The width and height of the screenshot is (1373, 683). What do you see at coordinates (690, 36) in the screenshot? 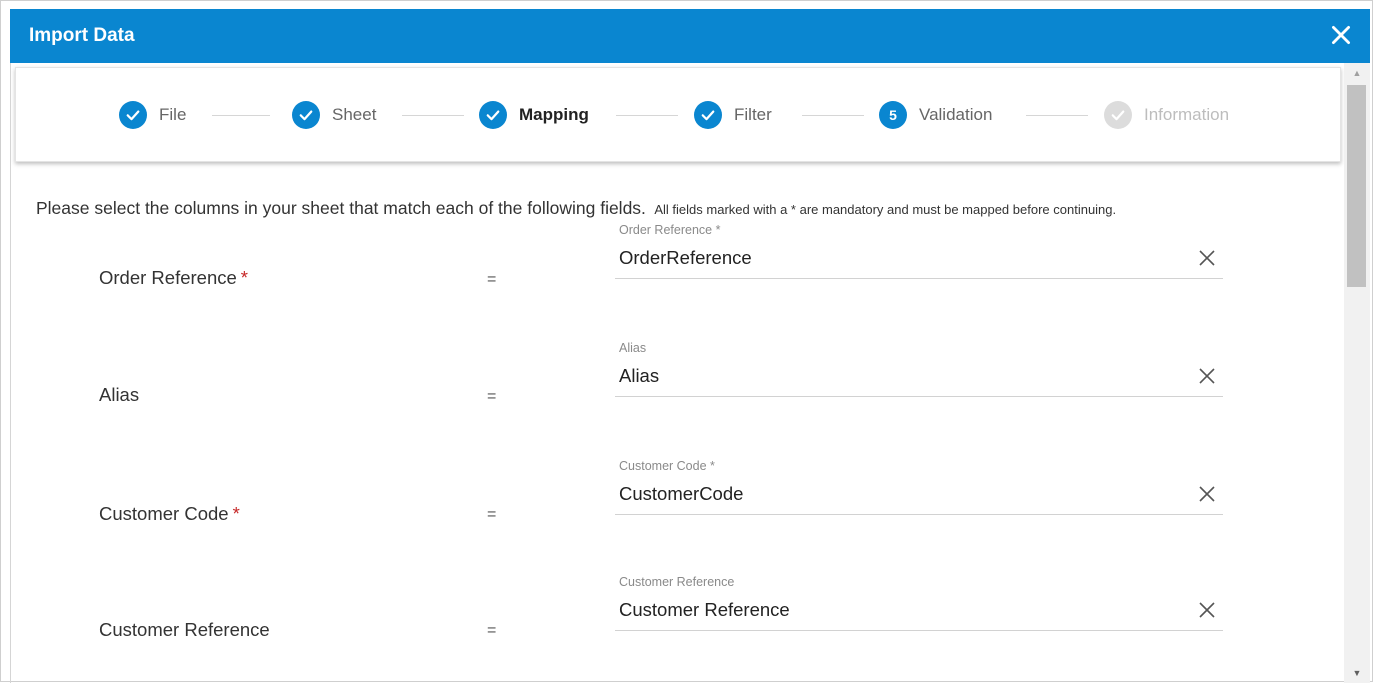
I see `dialog-titlebar: Import Data` at bounding box center [690, 36].